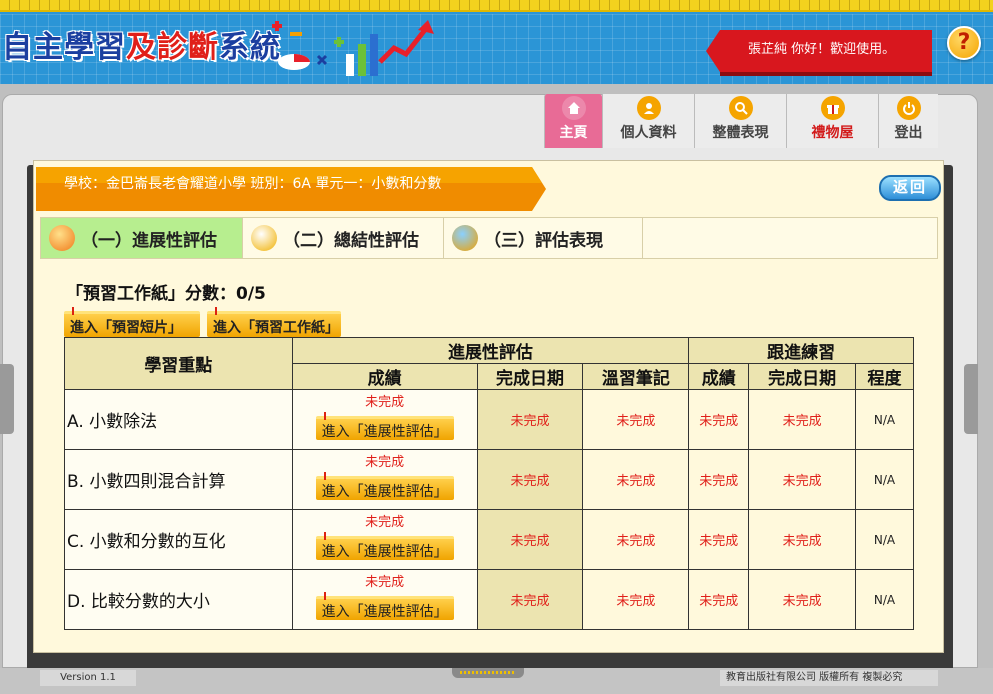 This screenshot has width=993, height=694. I want to click on header-follow-up-date: 完成日期, so click(802, 376).